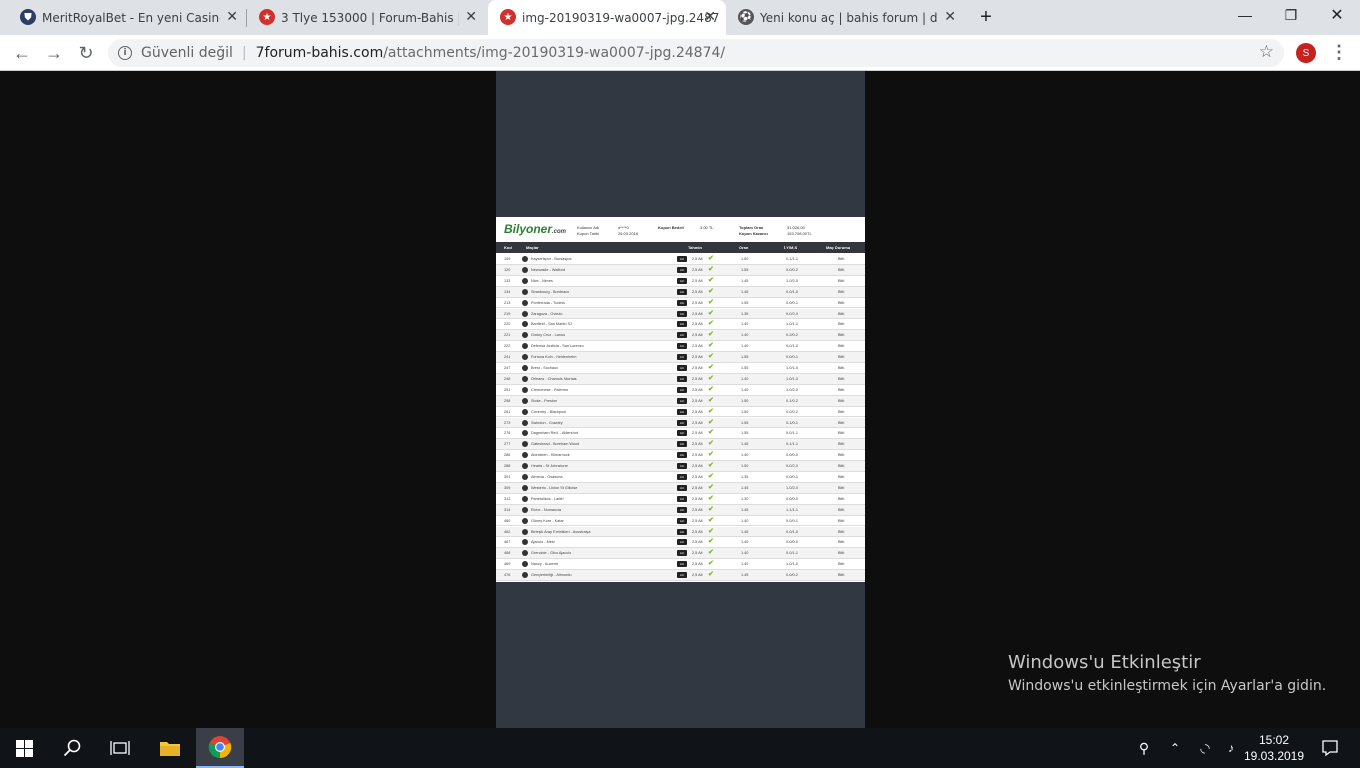 The width and height of the screenshot is (1360, 768). What do you see at coordinates (1330, 748) in the screenshot?
I see `notification-center-icon` at bounding box center [1330, 748].